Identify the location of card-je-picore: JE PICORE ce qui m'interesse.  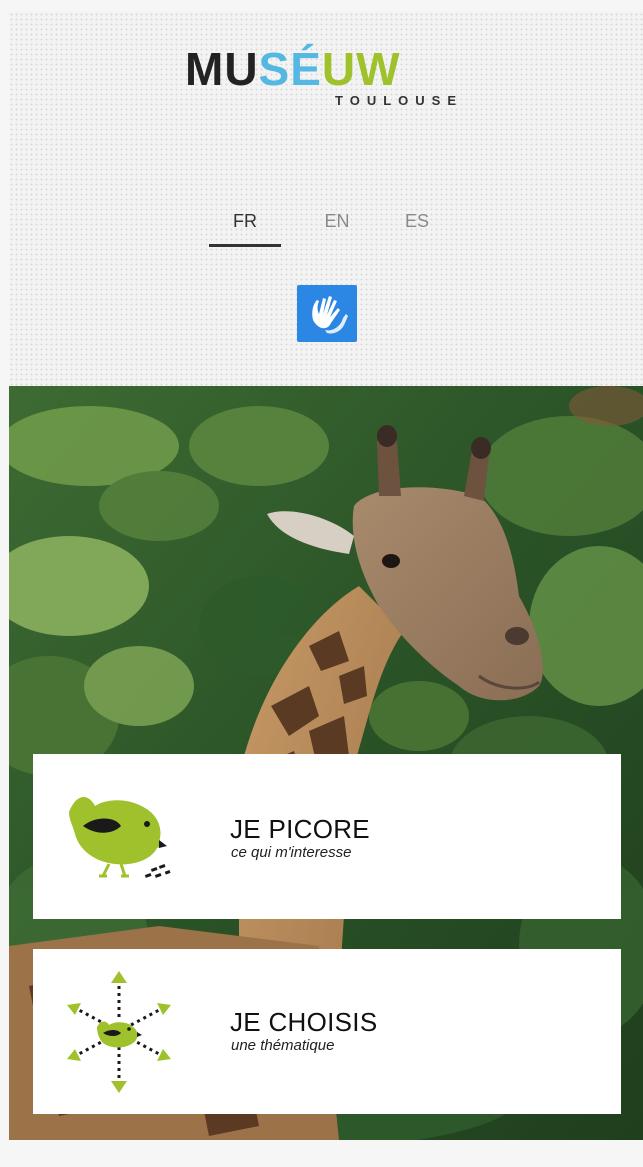
(327, 836).